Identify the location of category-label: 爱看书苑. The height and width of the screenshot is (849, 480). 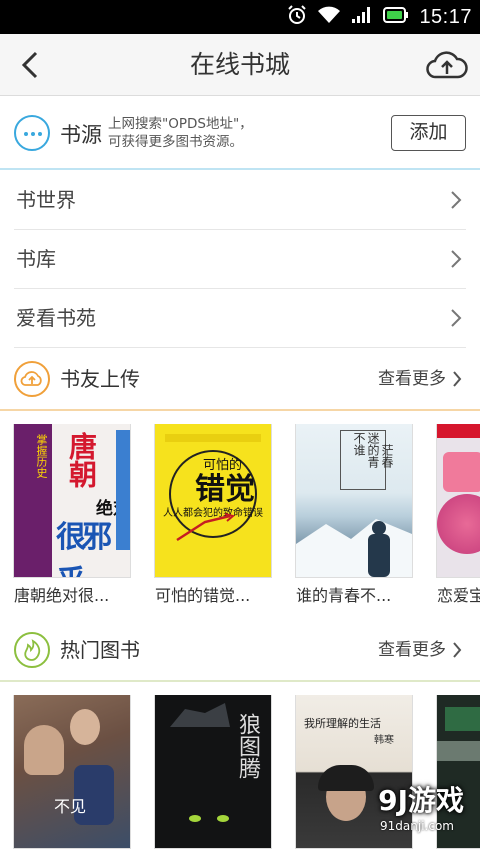
(56, 318).